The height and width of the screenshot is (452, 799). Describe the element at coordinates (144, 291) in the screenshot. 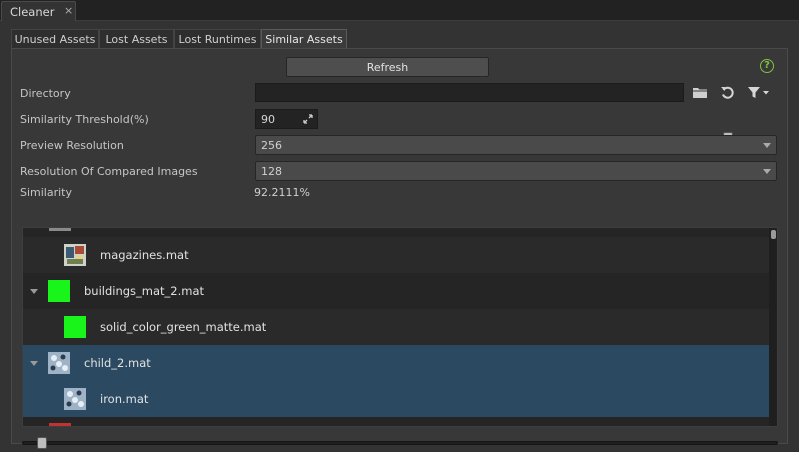

I see `asset-name: buildings_mat_2.mat` at that location.